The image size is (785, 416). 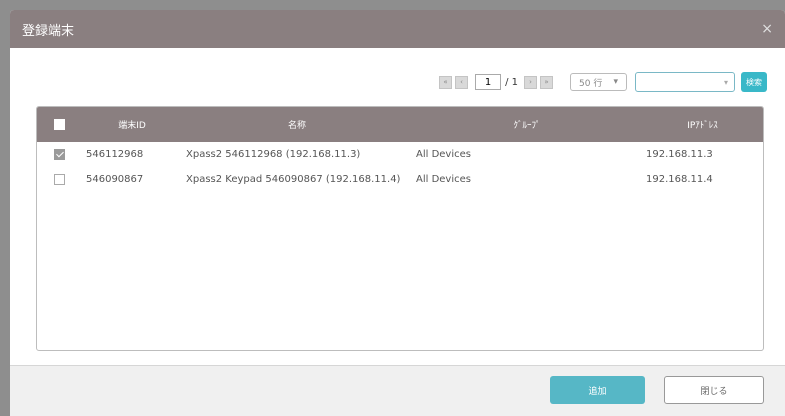 I want to click on next-page-button: ›, so click(x=530, y=82).